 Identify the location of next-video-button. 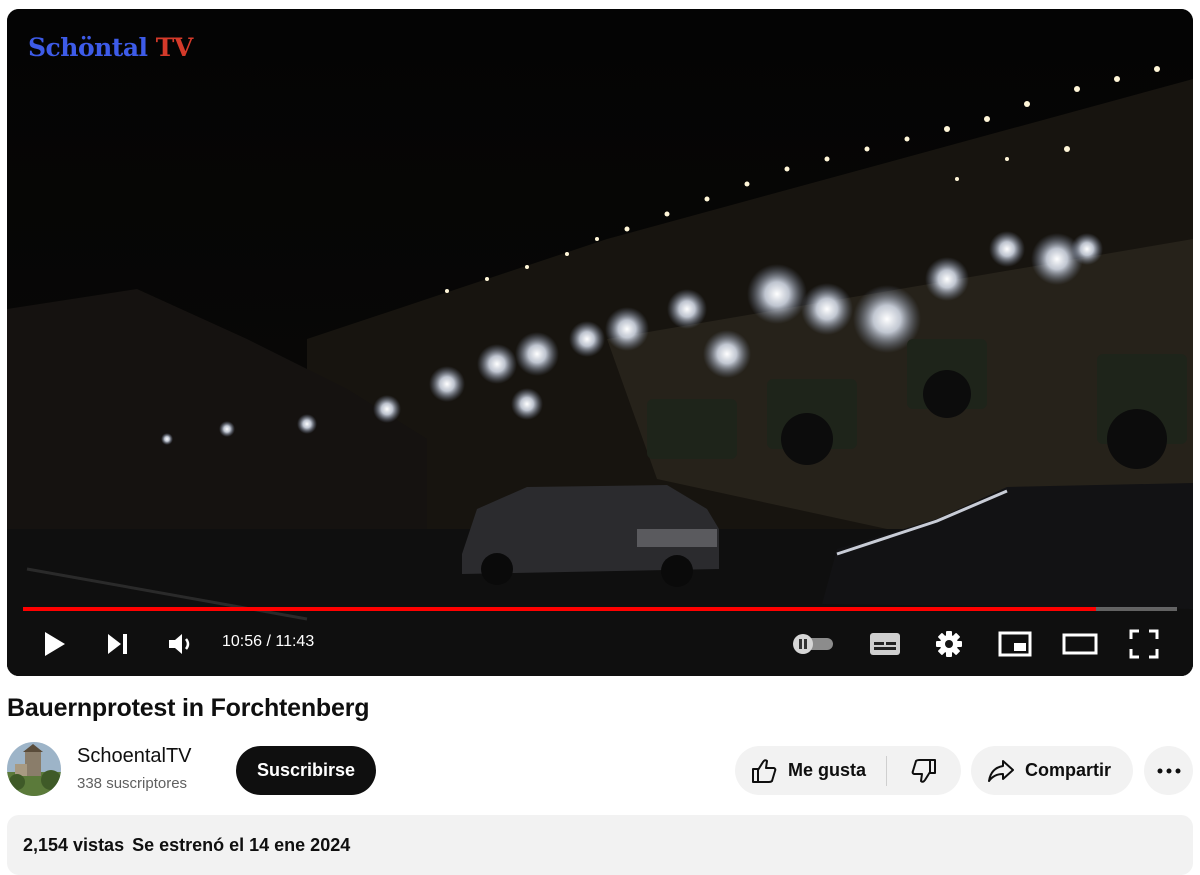
(117, 644).